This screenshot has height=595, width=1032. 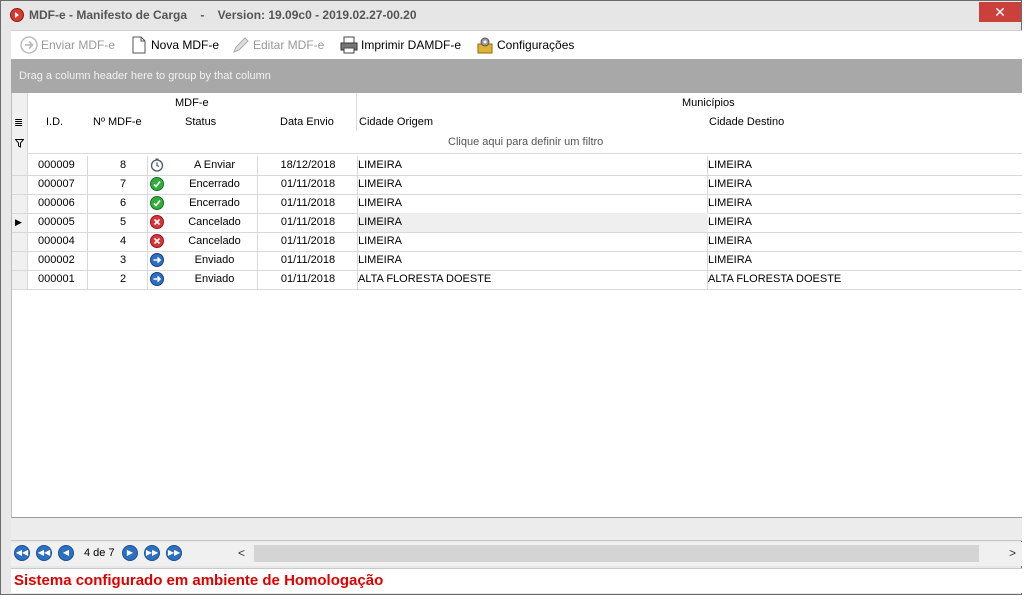 I want to click on filter-icon, so click(x=19, y=143).